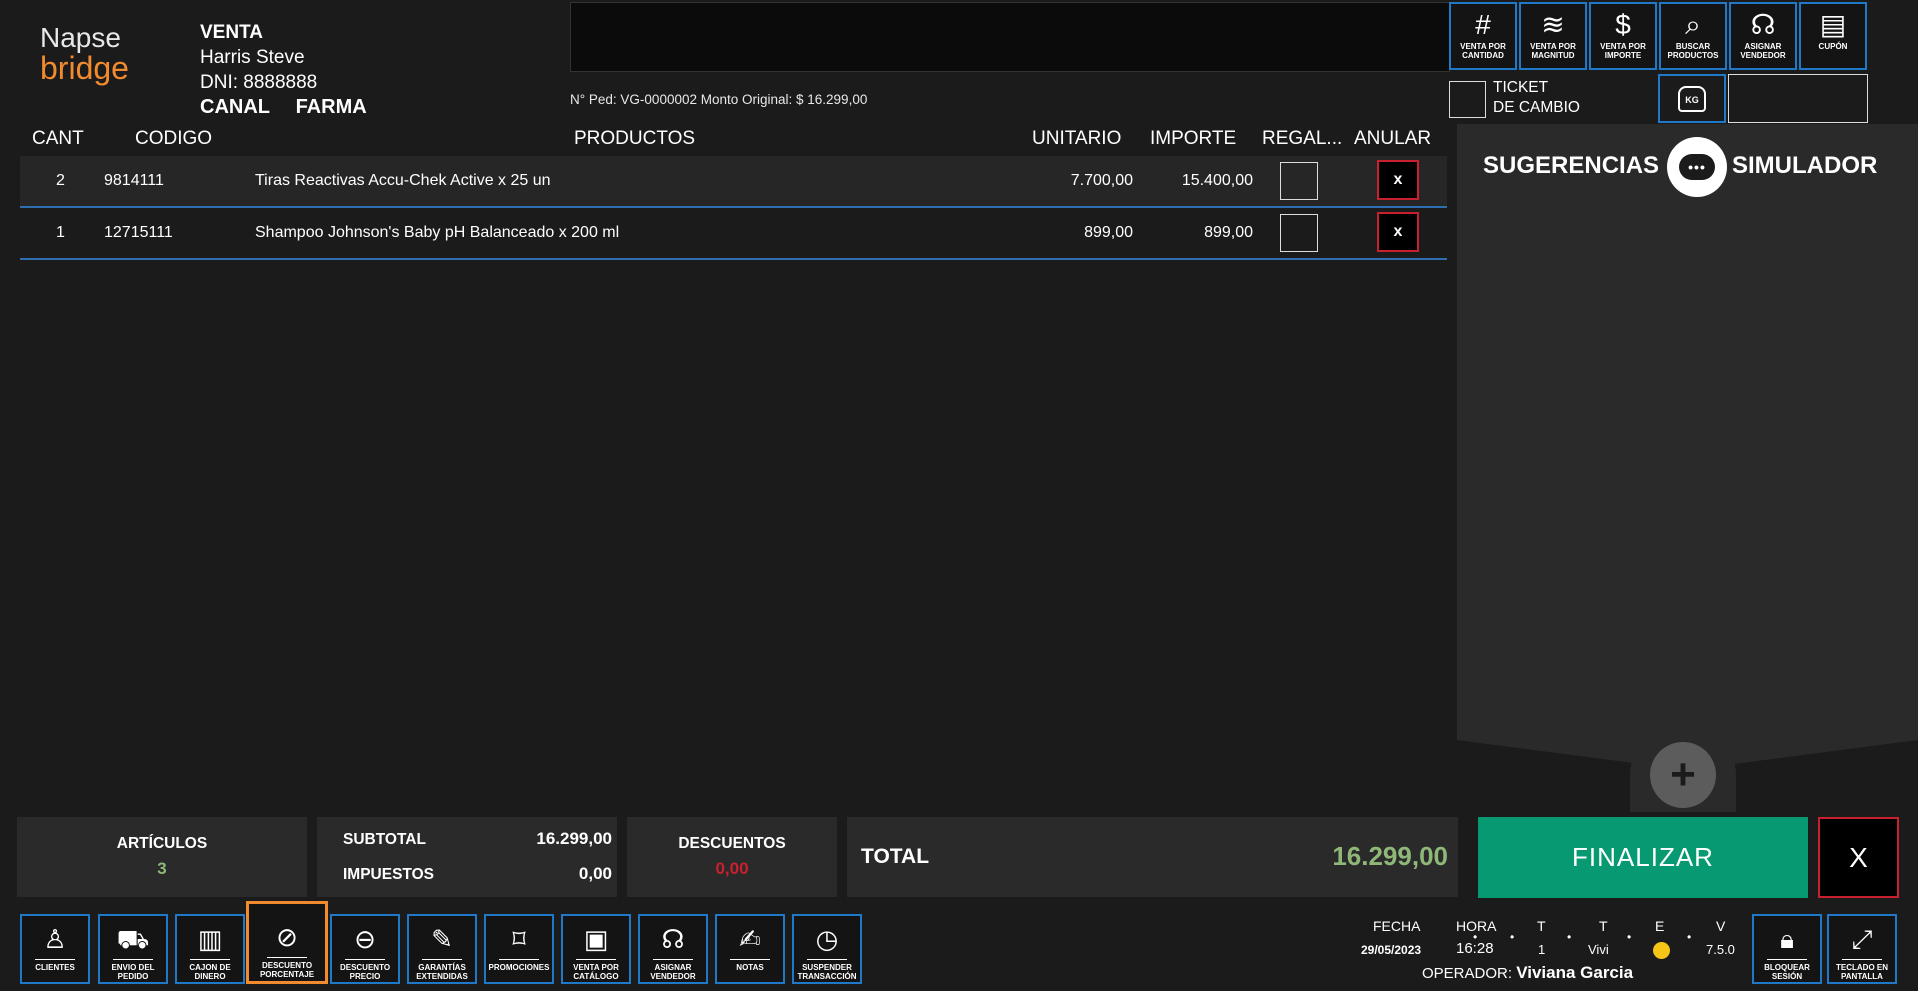 The width and height of the screenshot is (1918, 991). Describe the element at coordinates (1397, 926) in the screenshot. I see `fecha-label: FECHA` at that location.